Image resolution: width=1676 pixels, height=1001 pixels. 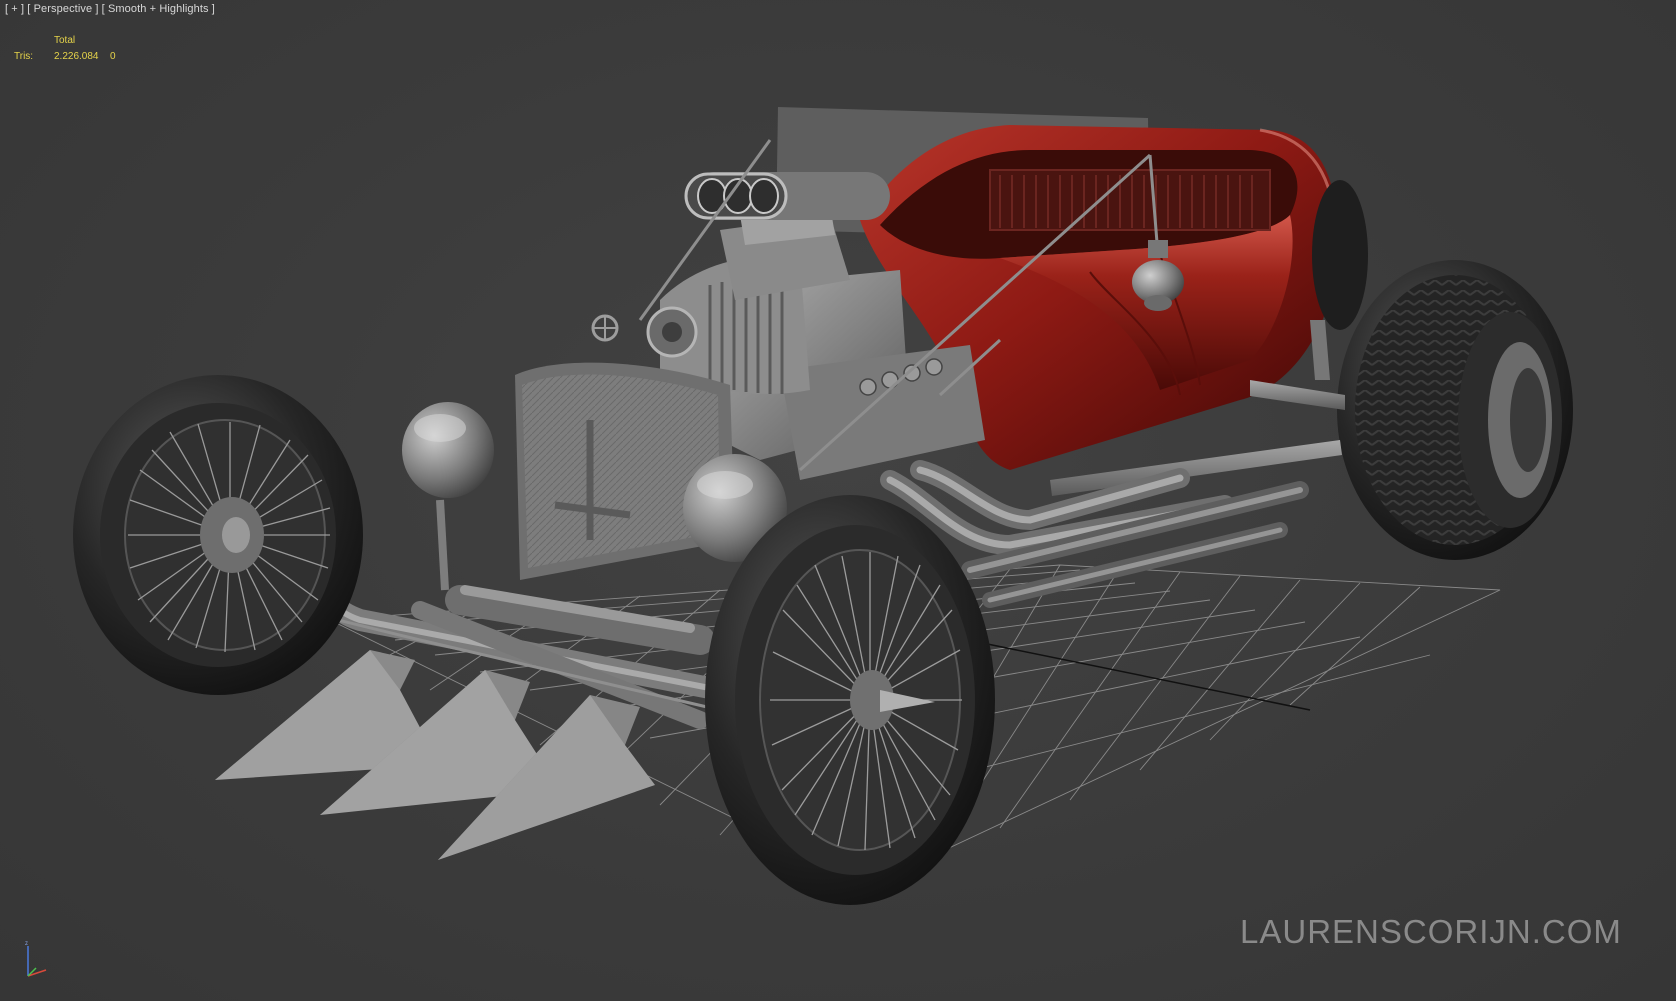 What do you see at coordinates (36, 959) in the screenshot?
I see `xyz-axis-tripod-icon: z` at bounding box center [36, 959].